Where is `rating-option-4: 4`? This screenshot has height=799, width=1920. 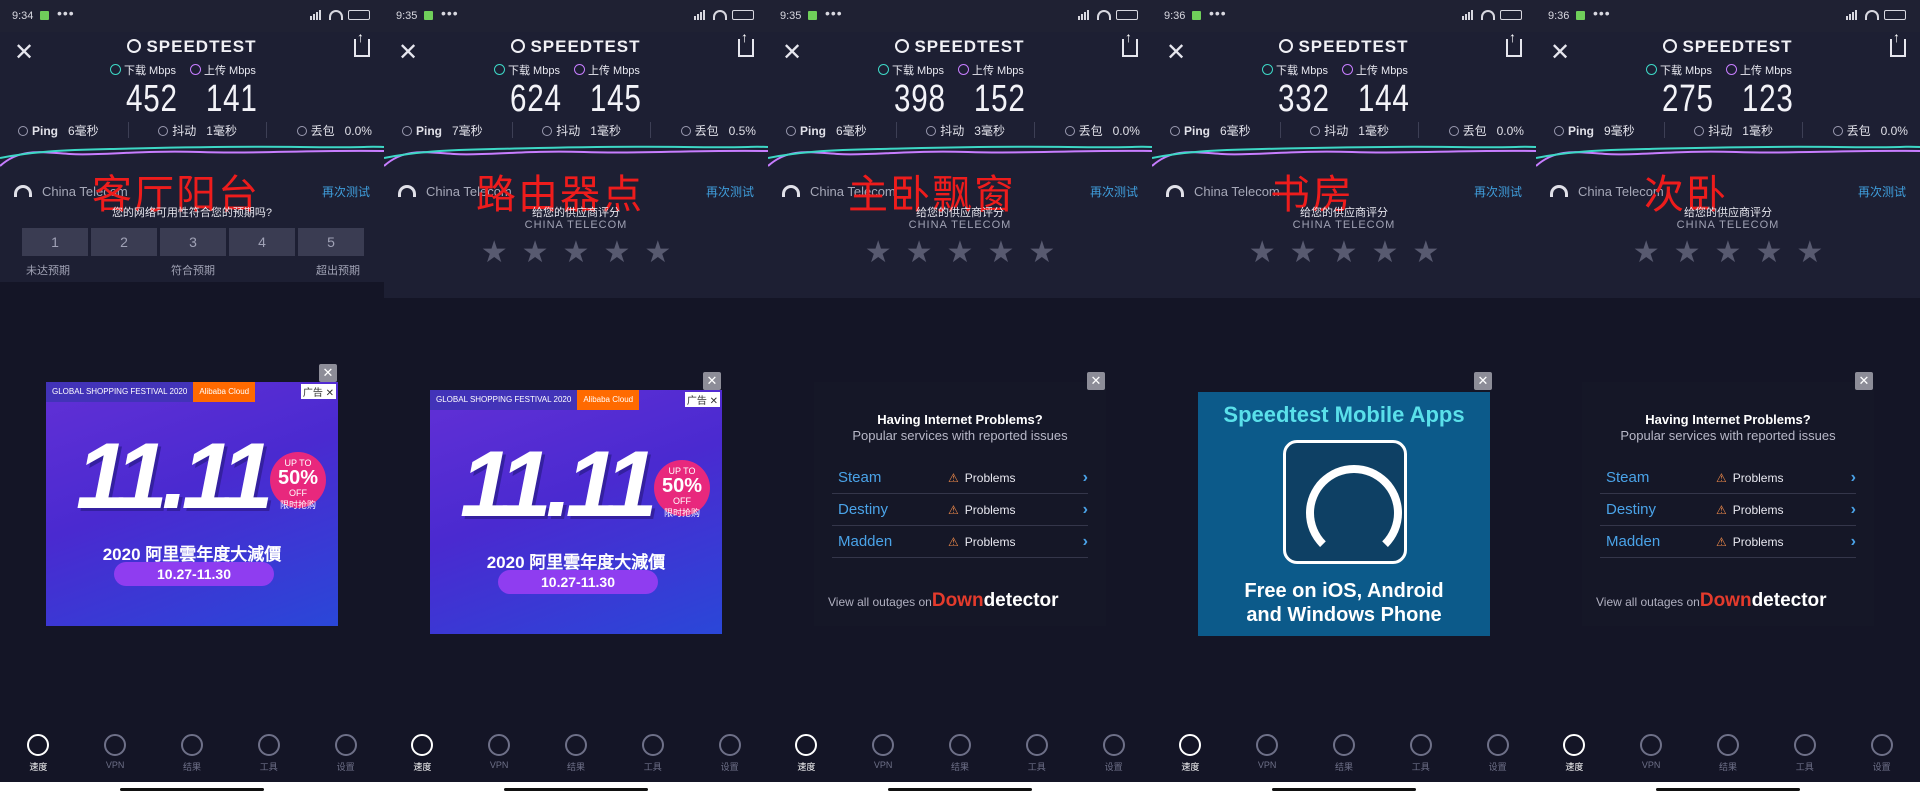
rating-option-4: 4 is located at coordinates (262, 242).